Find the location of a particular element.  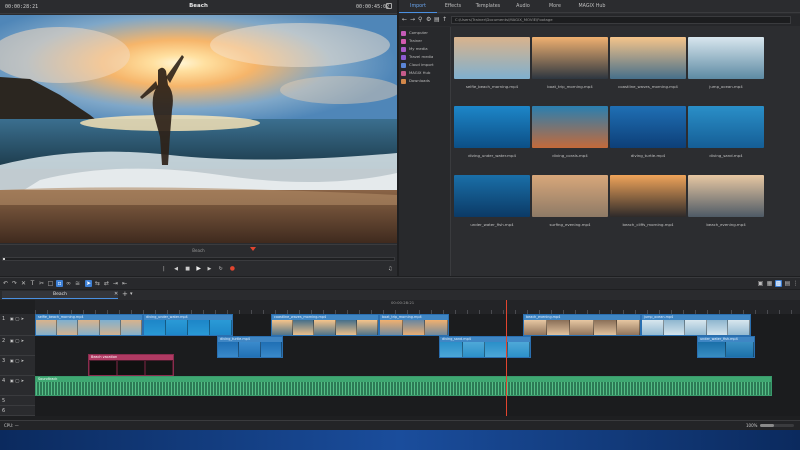

close-icon: ✕ is located at coordinates (116, 294).